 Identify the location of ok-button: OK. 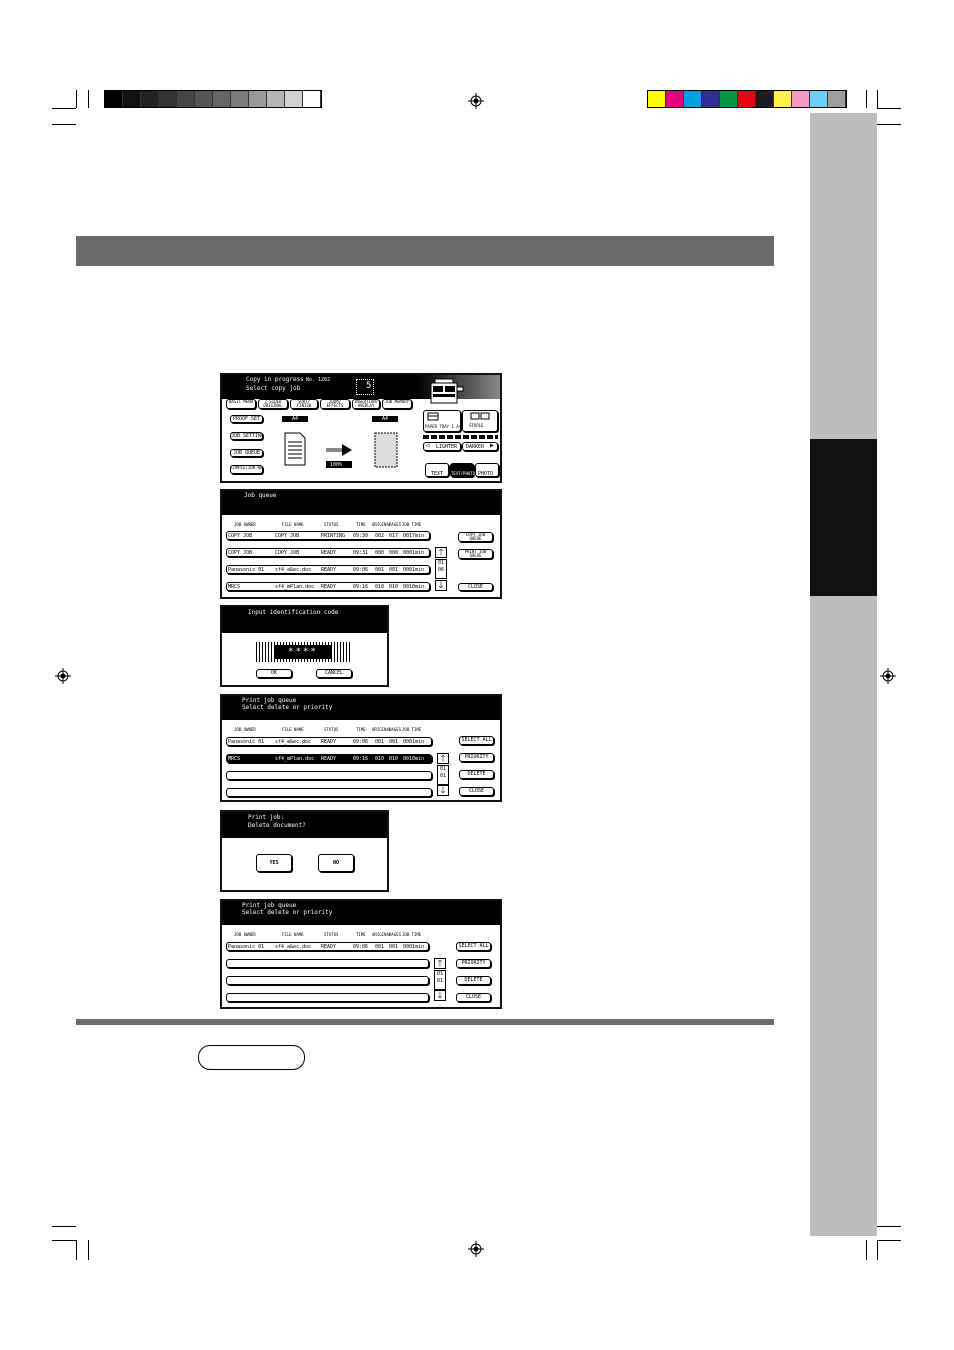
(274, 673).